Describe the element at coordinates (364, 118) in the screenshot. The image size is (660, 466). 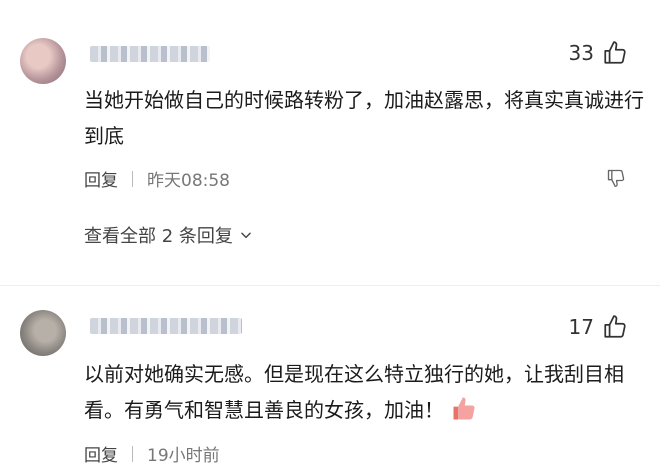
I see `comment-text: 当她开始做自己的时候路转粉了，加油赵露思，将真实真诚进行到底` at that location.